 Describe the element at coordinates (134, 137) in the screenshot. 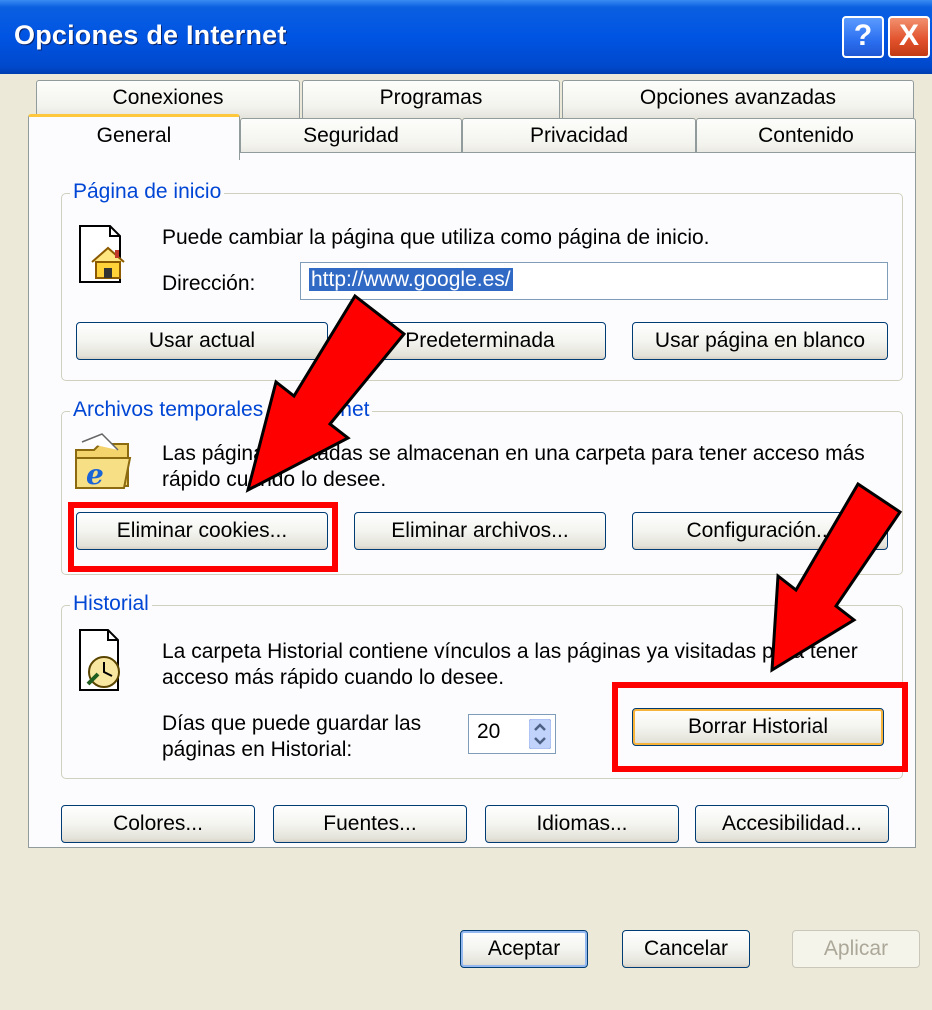

I see `tab-general: General` at that location.